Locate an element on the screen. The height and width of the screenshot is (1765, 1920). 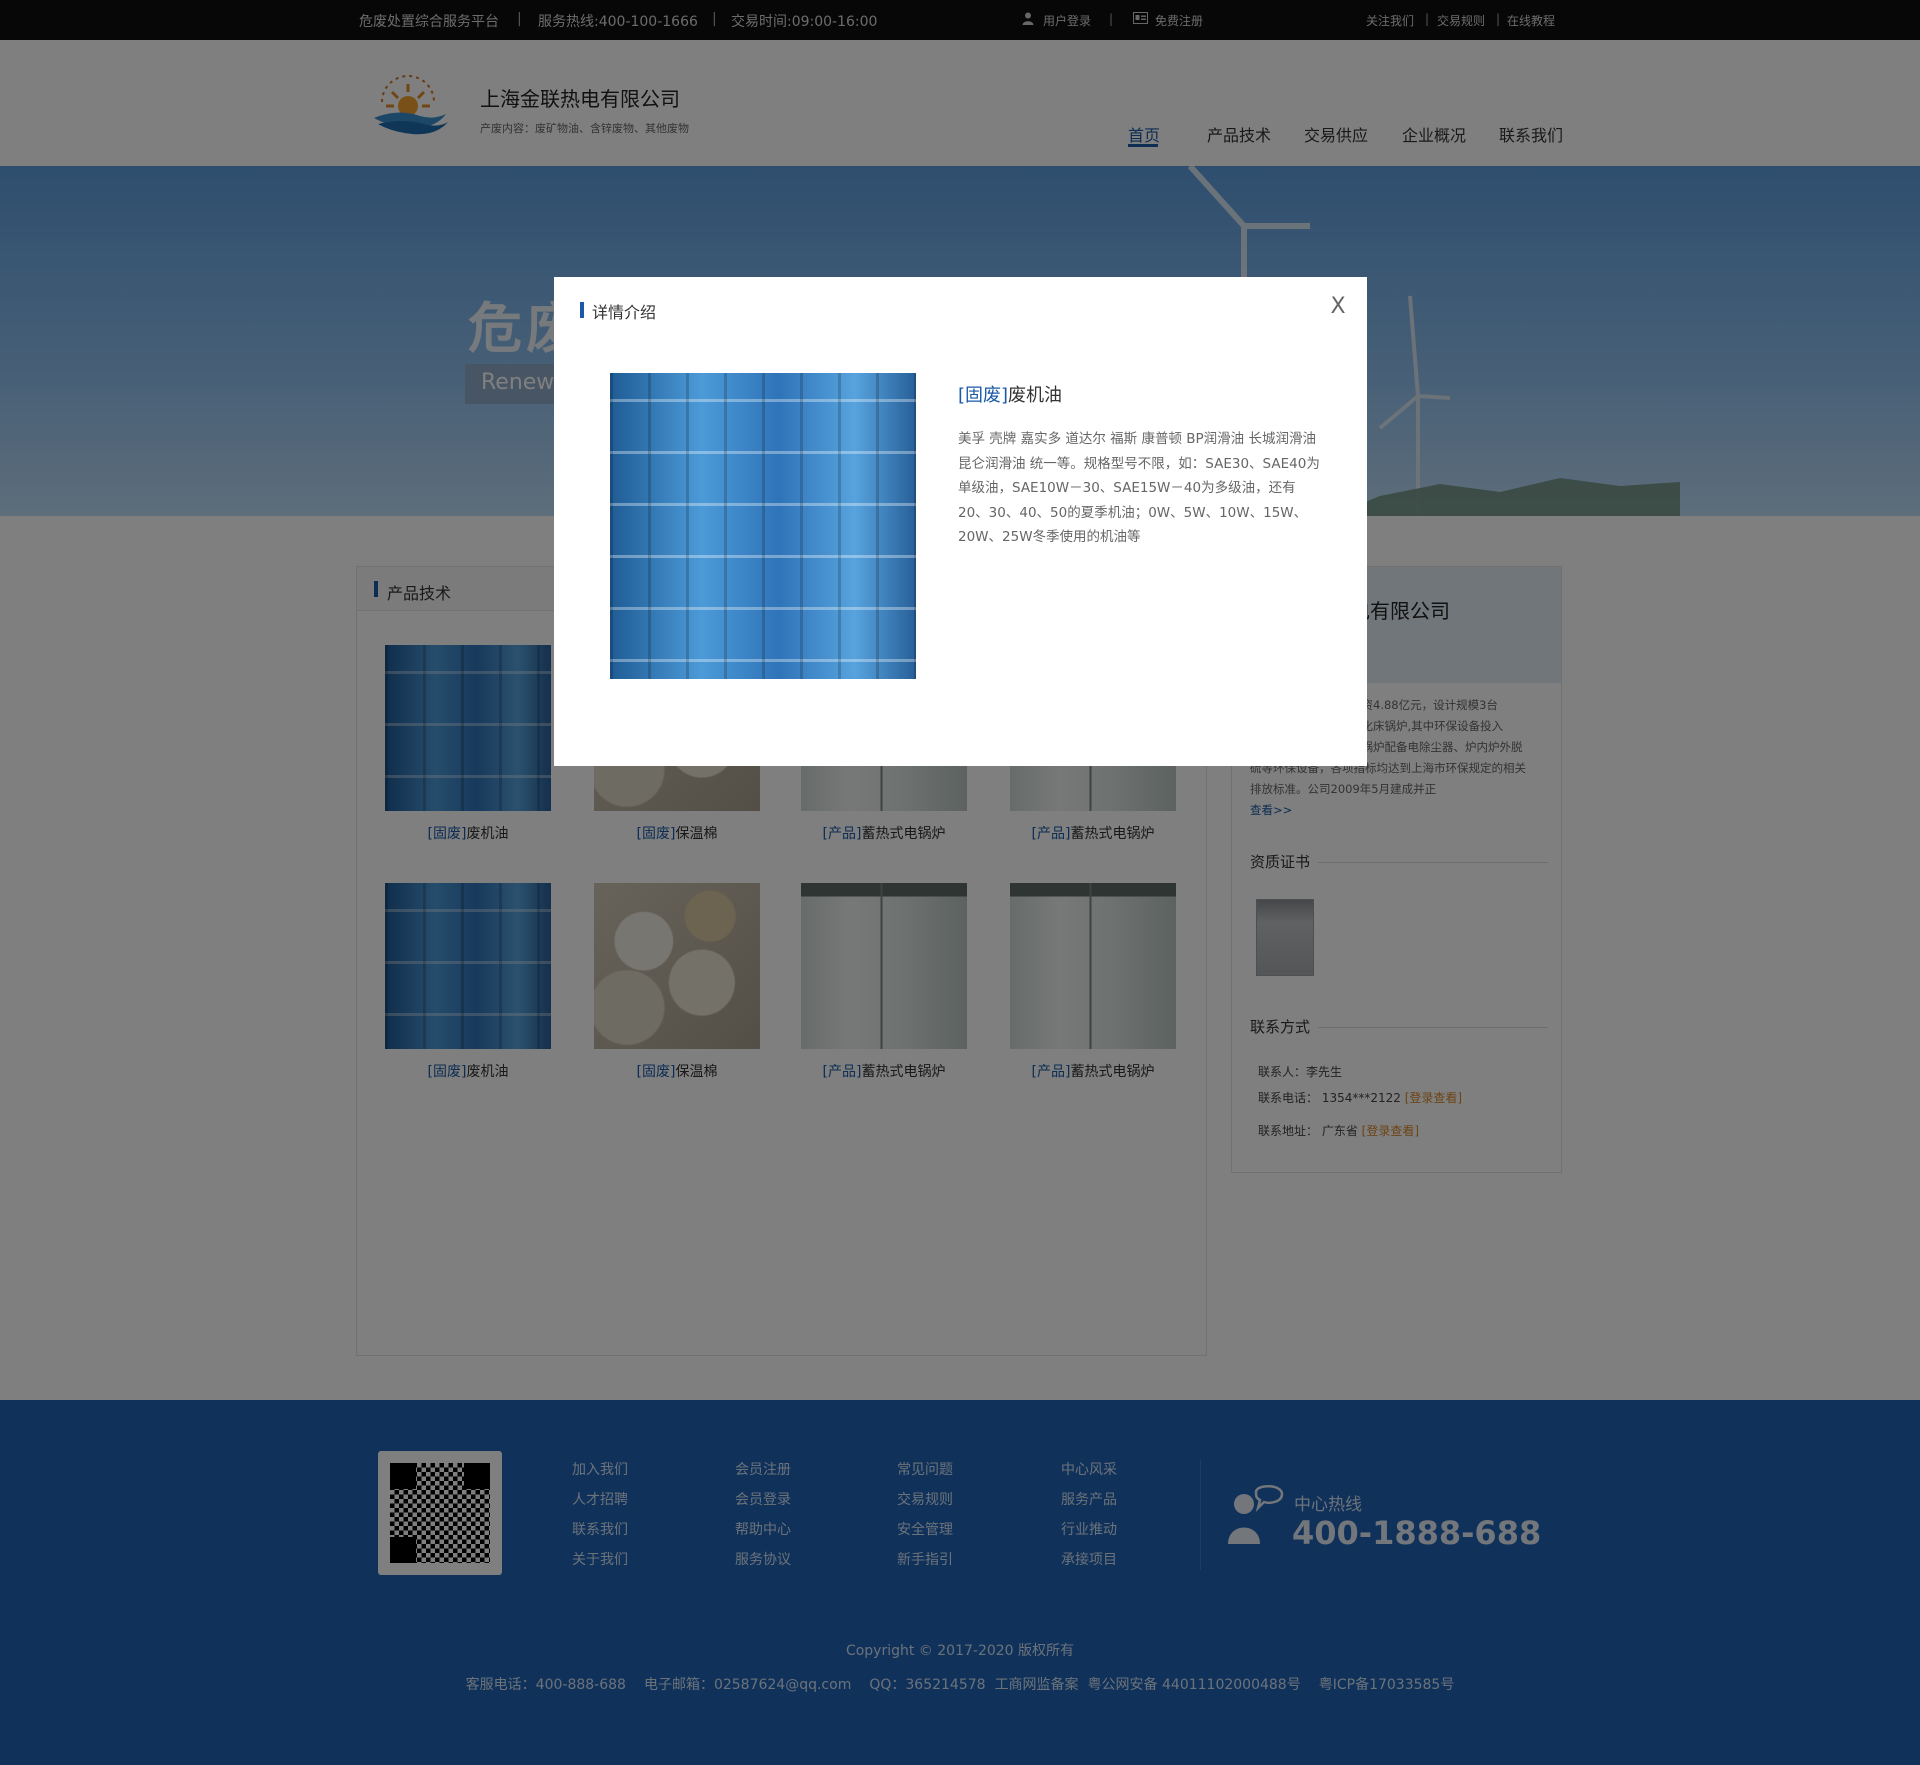
modal-product-name: [固废]废机油 is located at coordinates (1010, 394).